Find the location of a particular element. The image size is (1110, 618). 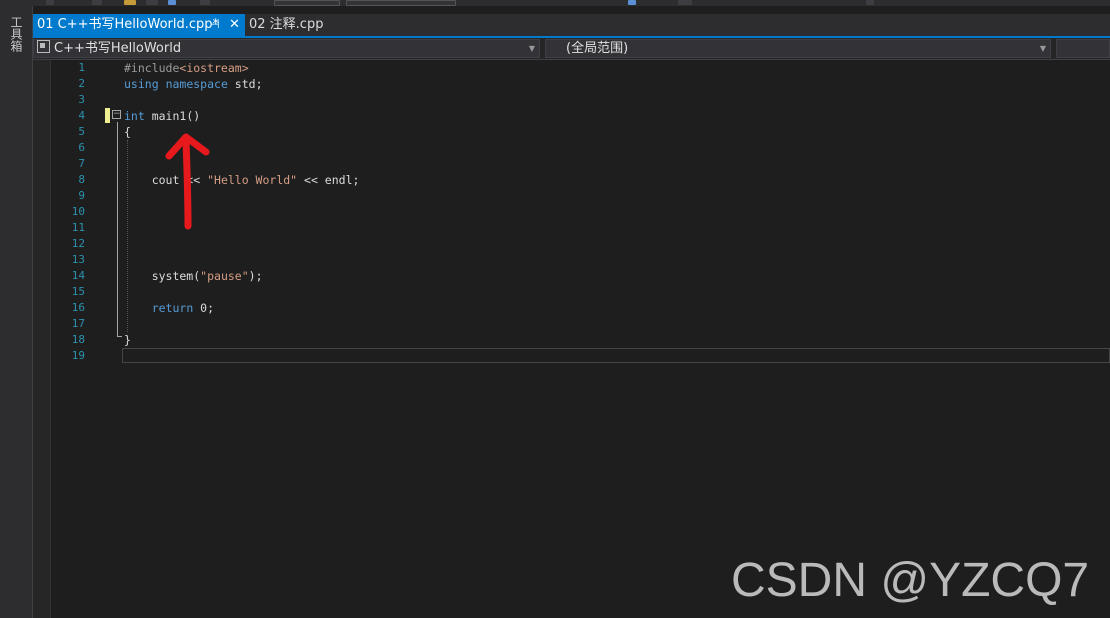

document-tabs: 01 C++书写HelloWorld.cpp* ⊣ ✕ 02 注释.cpp is located at coordinates (571, 25).